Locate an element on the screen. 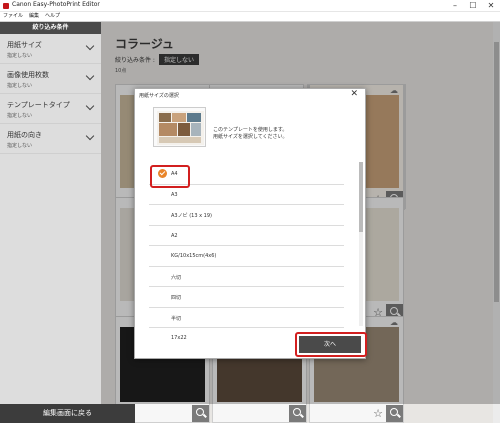  title-bar: Canon Easy-PhotoPrint Editor – ☐ ✕ is located at coordinates (250, 6).